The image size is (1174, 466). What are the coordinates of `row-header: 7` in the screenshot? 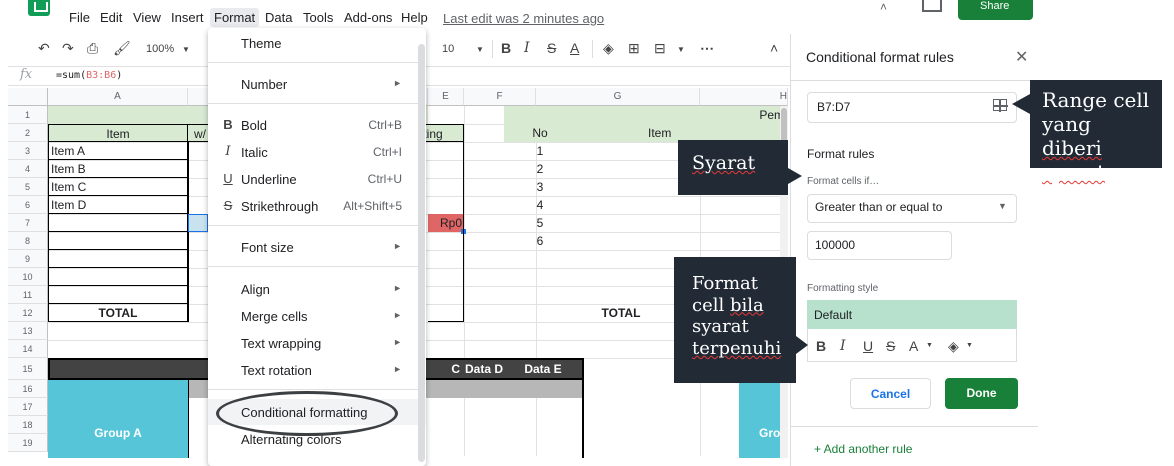 It's located at (28, 223).